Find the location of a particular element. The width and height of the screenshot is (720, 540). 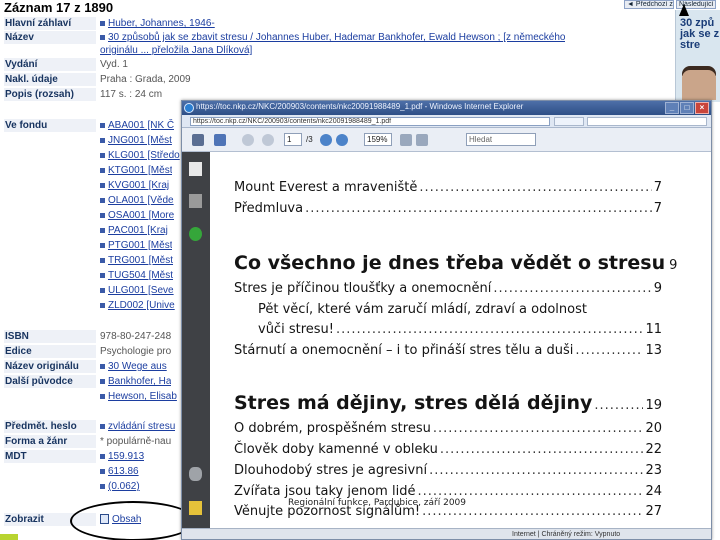

toc-entry-title: Člověk doby kamenné v obleku is located at coordinates (336, 449).